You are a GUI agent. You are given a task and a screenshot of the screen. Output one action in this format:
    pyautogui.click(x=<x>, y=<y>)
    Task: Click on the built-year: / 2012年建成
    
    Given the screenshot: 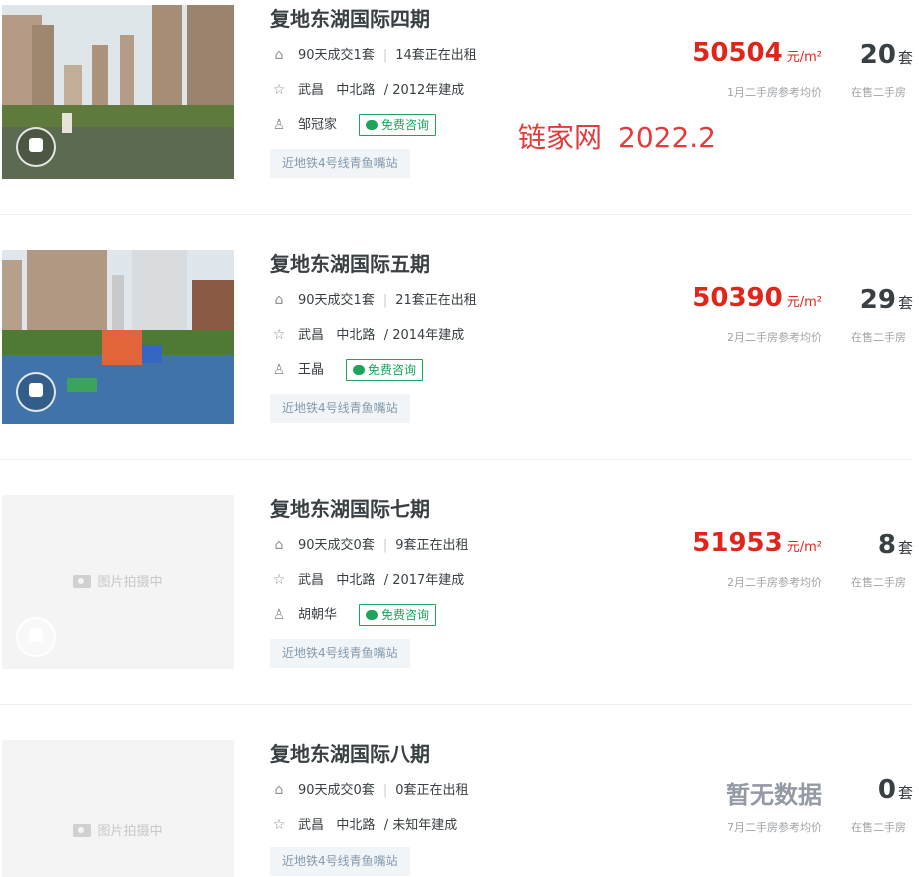 What is the action you would take?
    pyautogui.click(x=424, y=90)
    